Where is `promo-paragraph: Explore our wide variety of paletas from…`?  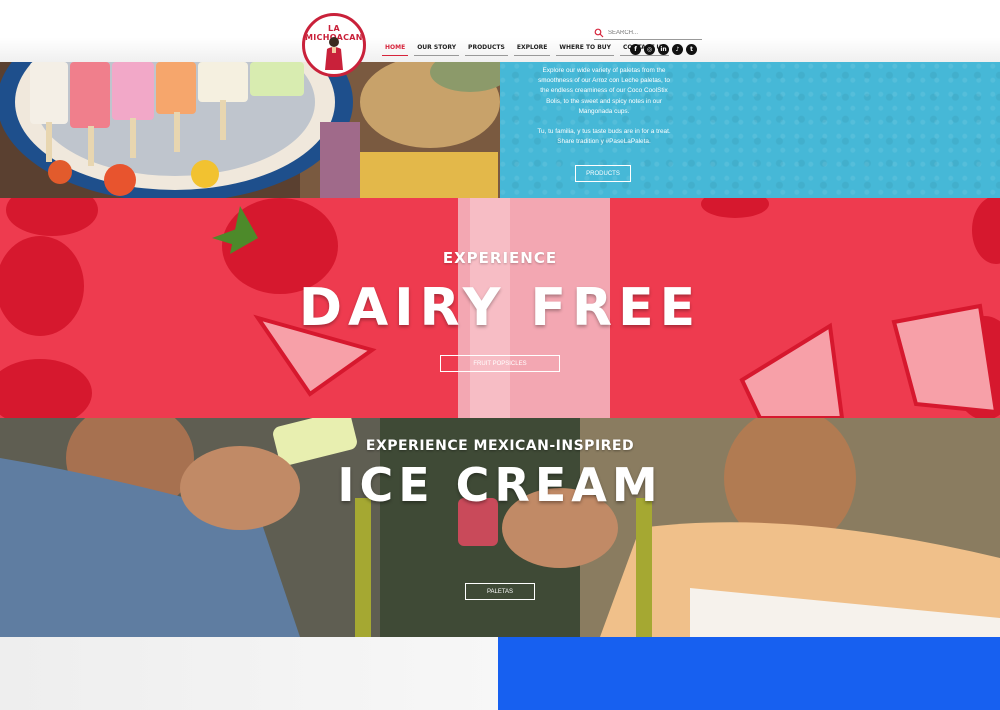
promo-paragraph: Explore our wide variety of paletas from… is located at coordinates (604, 91).